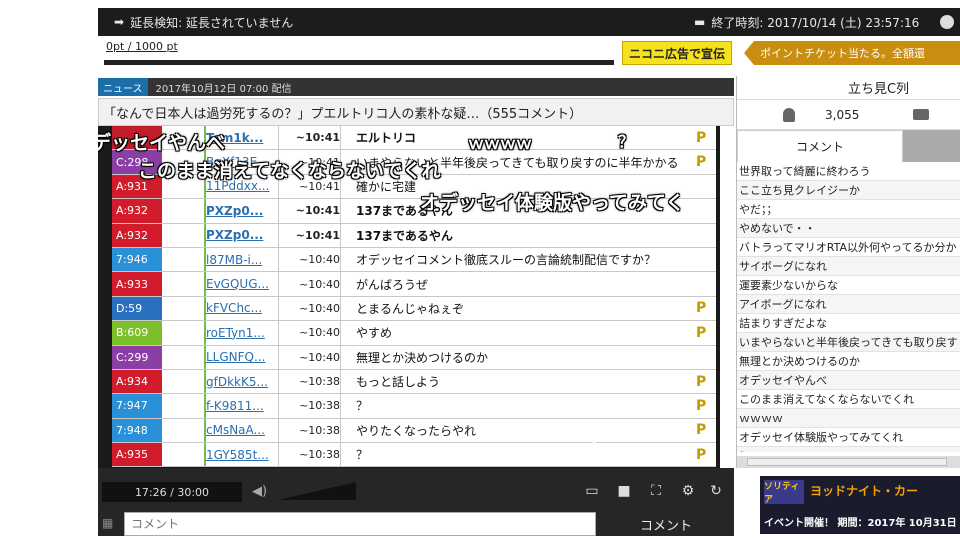 The image size is (960, 540). Describe the element at coordinates (848, 399) in the screenshot. I see `list-item: このまま消えてなくならないでくれ` at that location.